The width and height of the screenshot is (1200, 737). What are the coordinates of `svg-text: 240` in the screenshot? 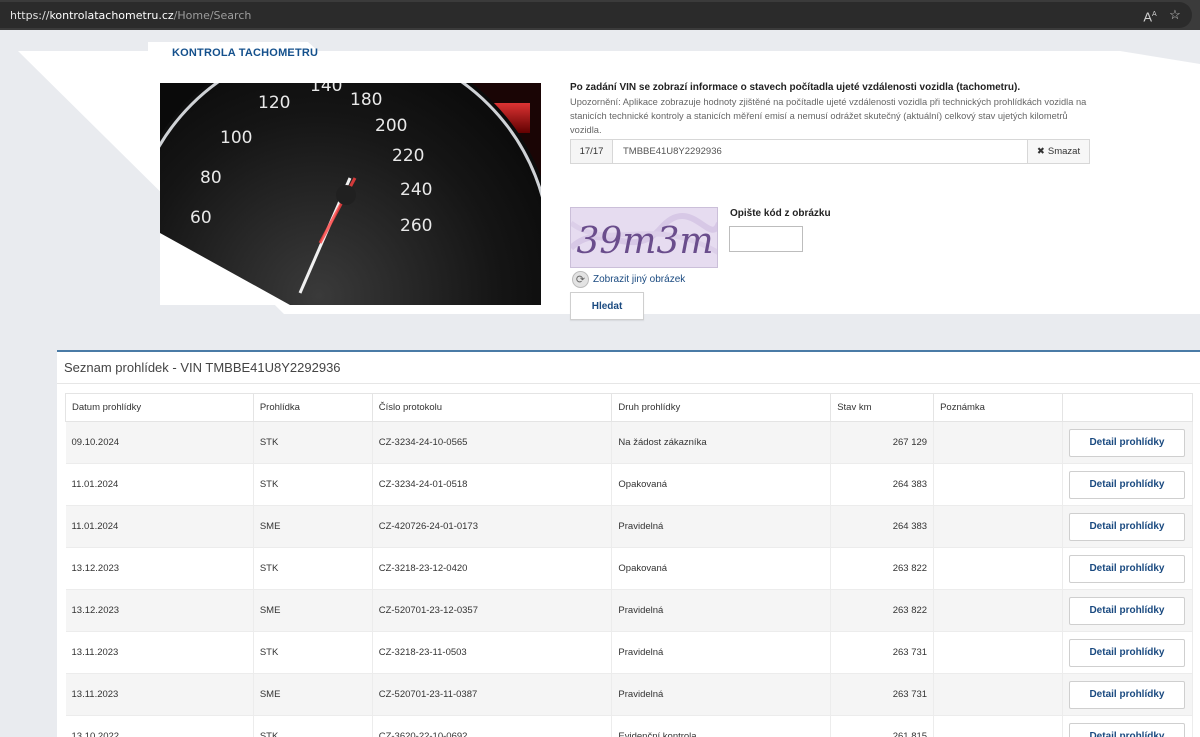 It's located at (416, 190).